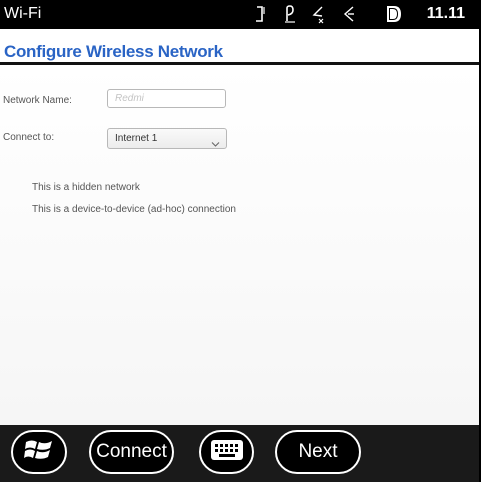  What do you see at coordinates (261, 14) in the screenshot?
I see `signal-icon` at bounding box center [261, 14].